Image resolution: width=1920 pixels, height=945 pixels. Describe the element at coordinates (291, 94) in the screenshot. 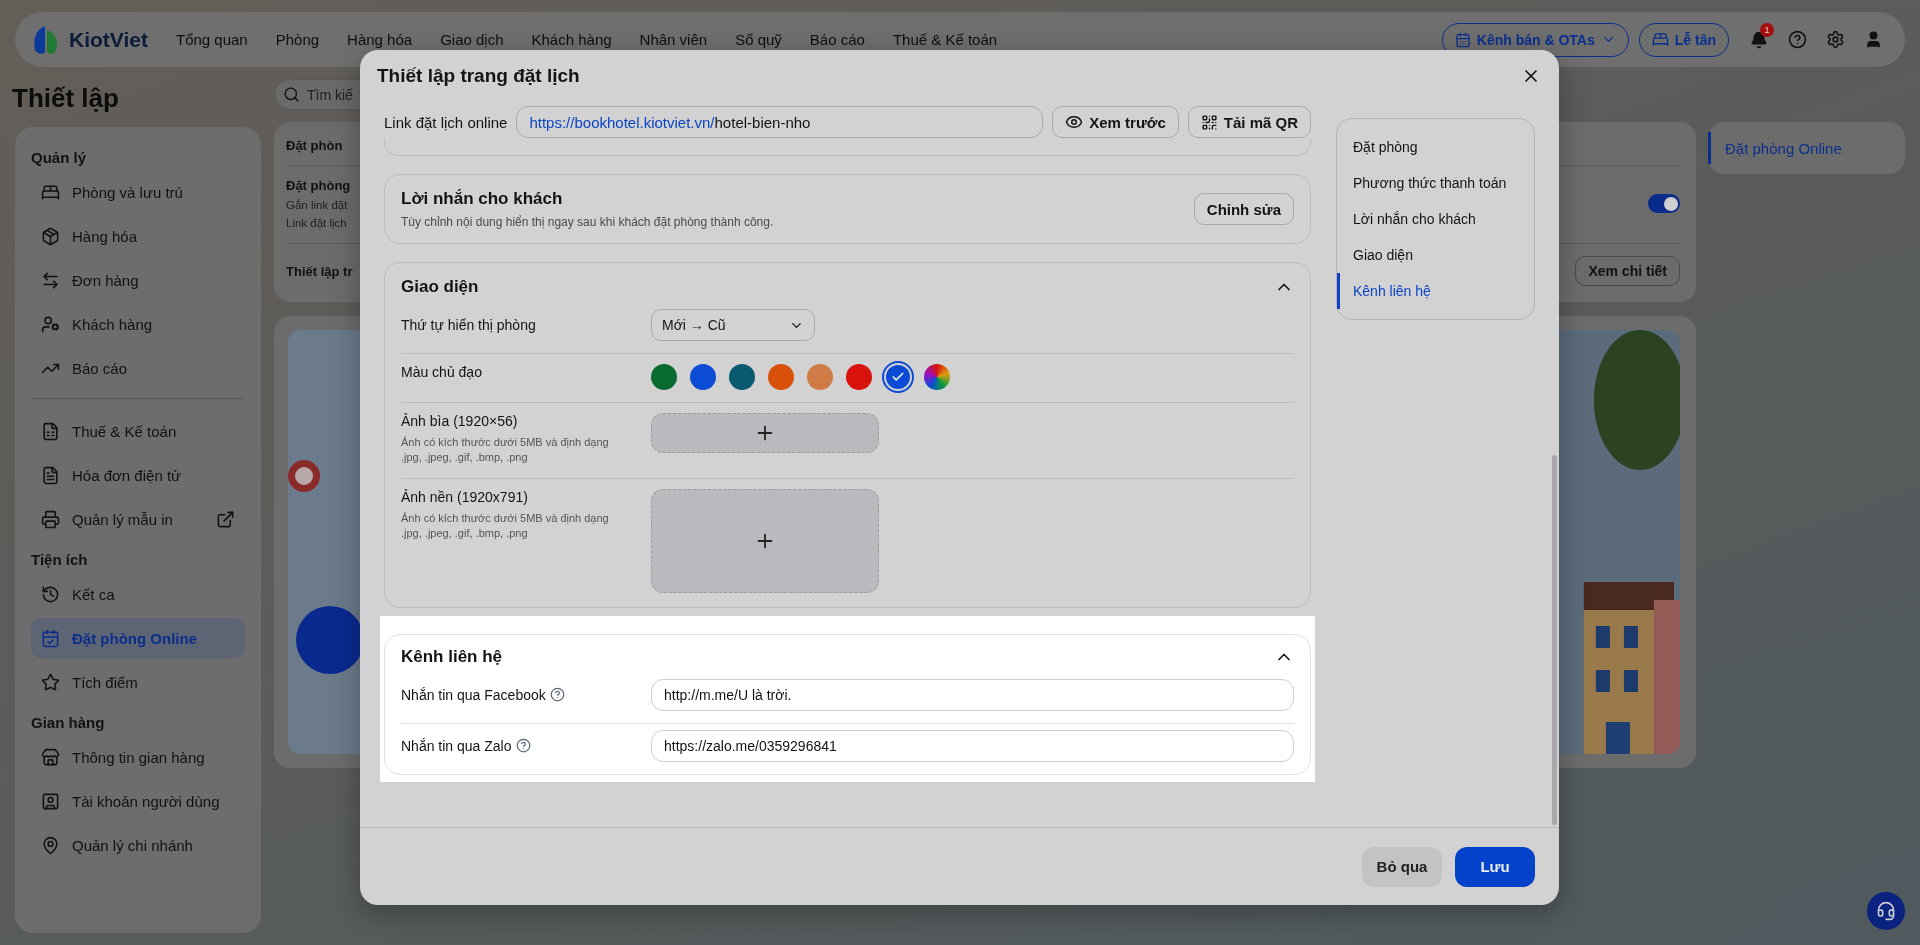

I see `search-icon` at that location.